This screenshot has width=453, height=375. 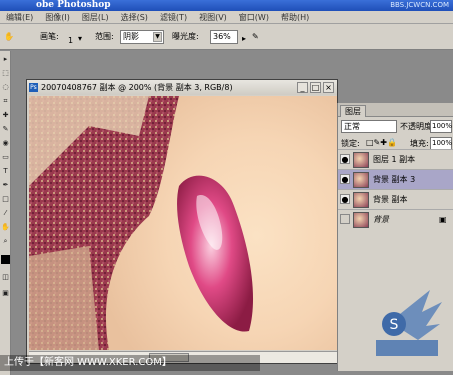 I want to click on tool-options-bar: ✋ 画笔: 1 ▾ 范围: 阴影 ▼ 曝光度: 36% ▸ ✎, so click(x=226, y=37).